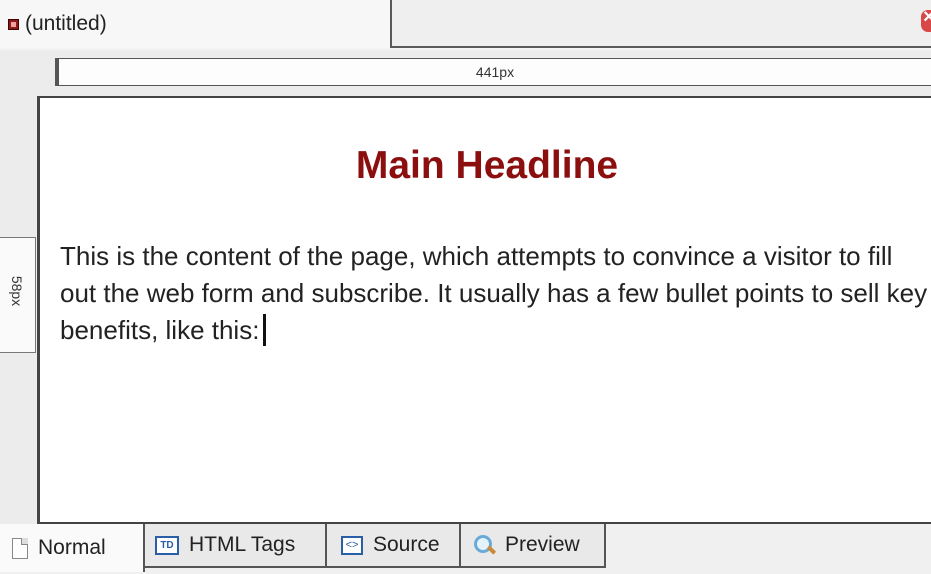  What do you see at coordinates (661, 24) in the screenshot?
I see `tab-strip-empty` at bounding box center [661, 24].